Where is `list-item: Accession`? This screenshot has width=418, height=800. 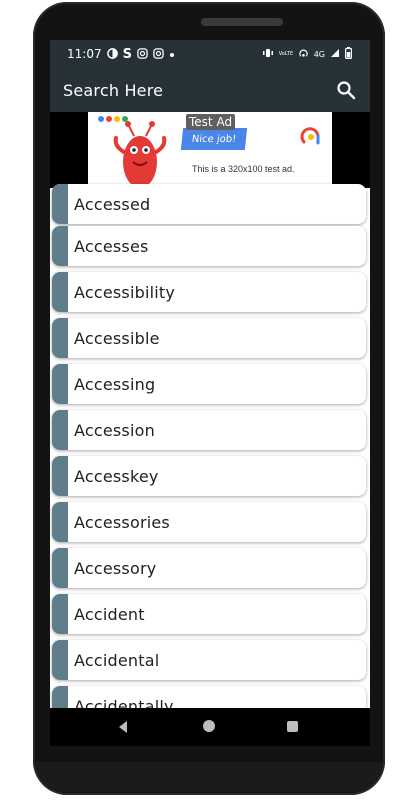 list-item: Accession is located at coordinates (209, 430).